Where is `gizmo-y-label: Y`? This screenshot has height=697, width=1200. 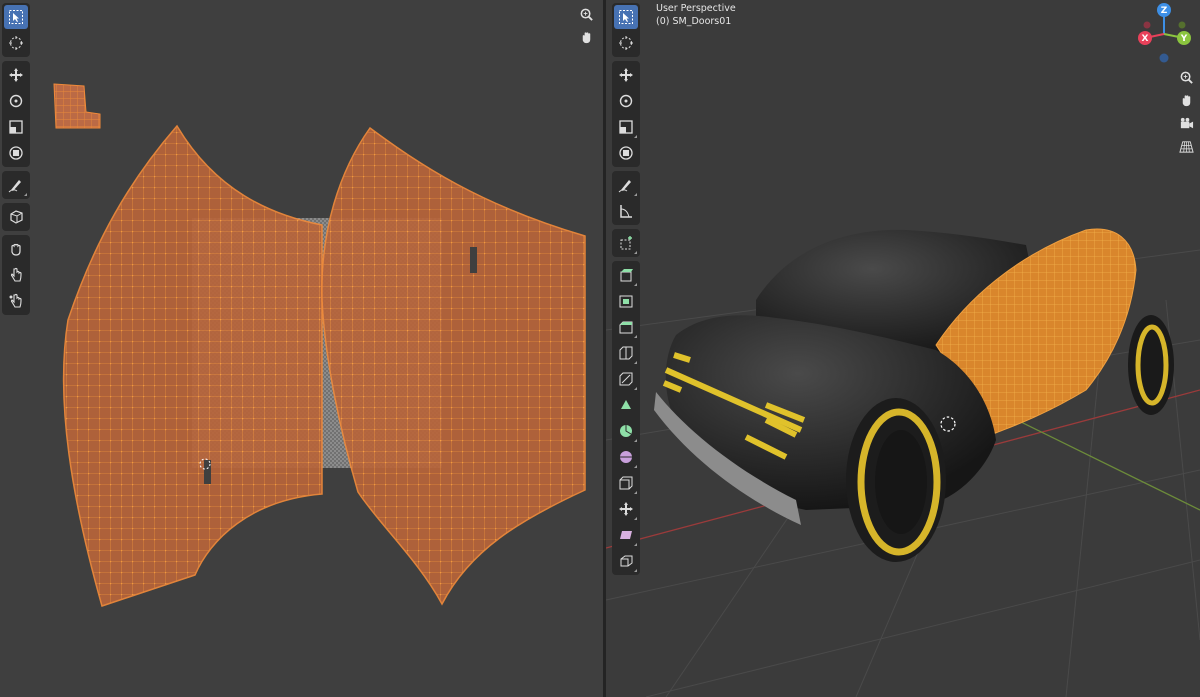 gizmo-y-label: Y is located at coordinates (1184, 39).